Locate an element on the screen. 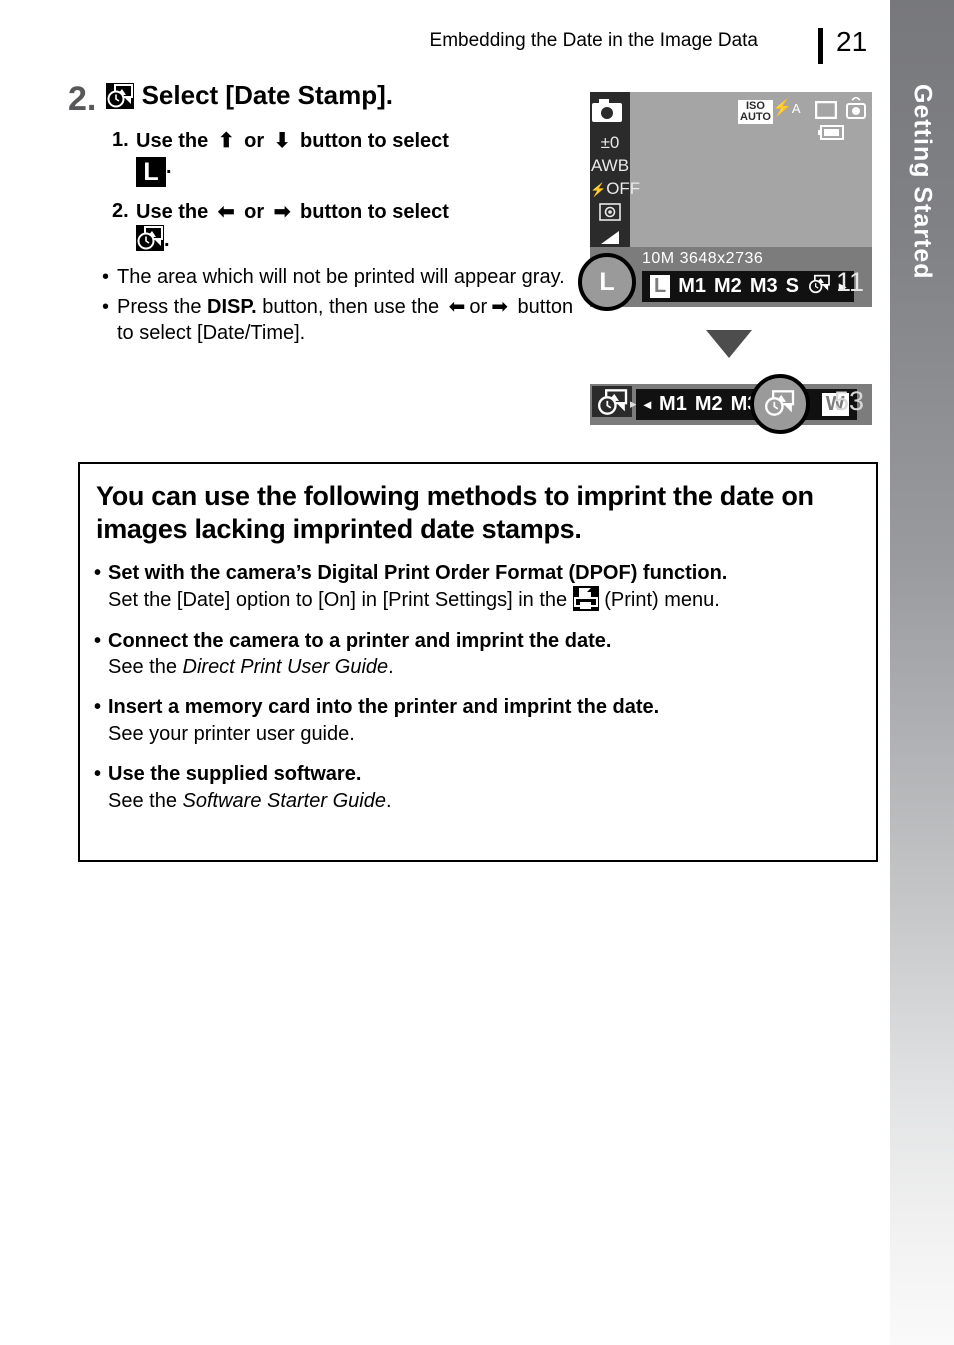 The image size is (954, 1345). substep-2-text-after: button to select is located at coordinates (374, 211).